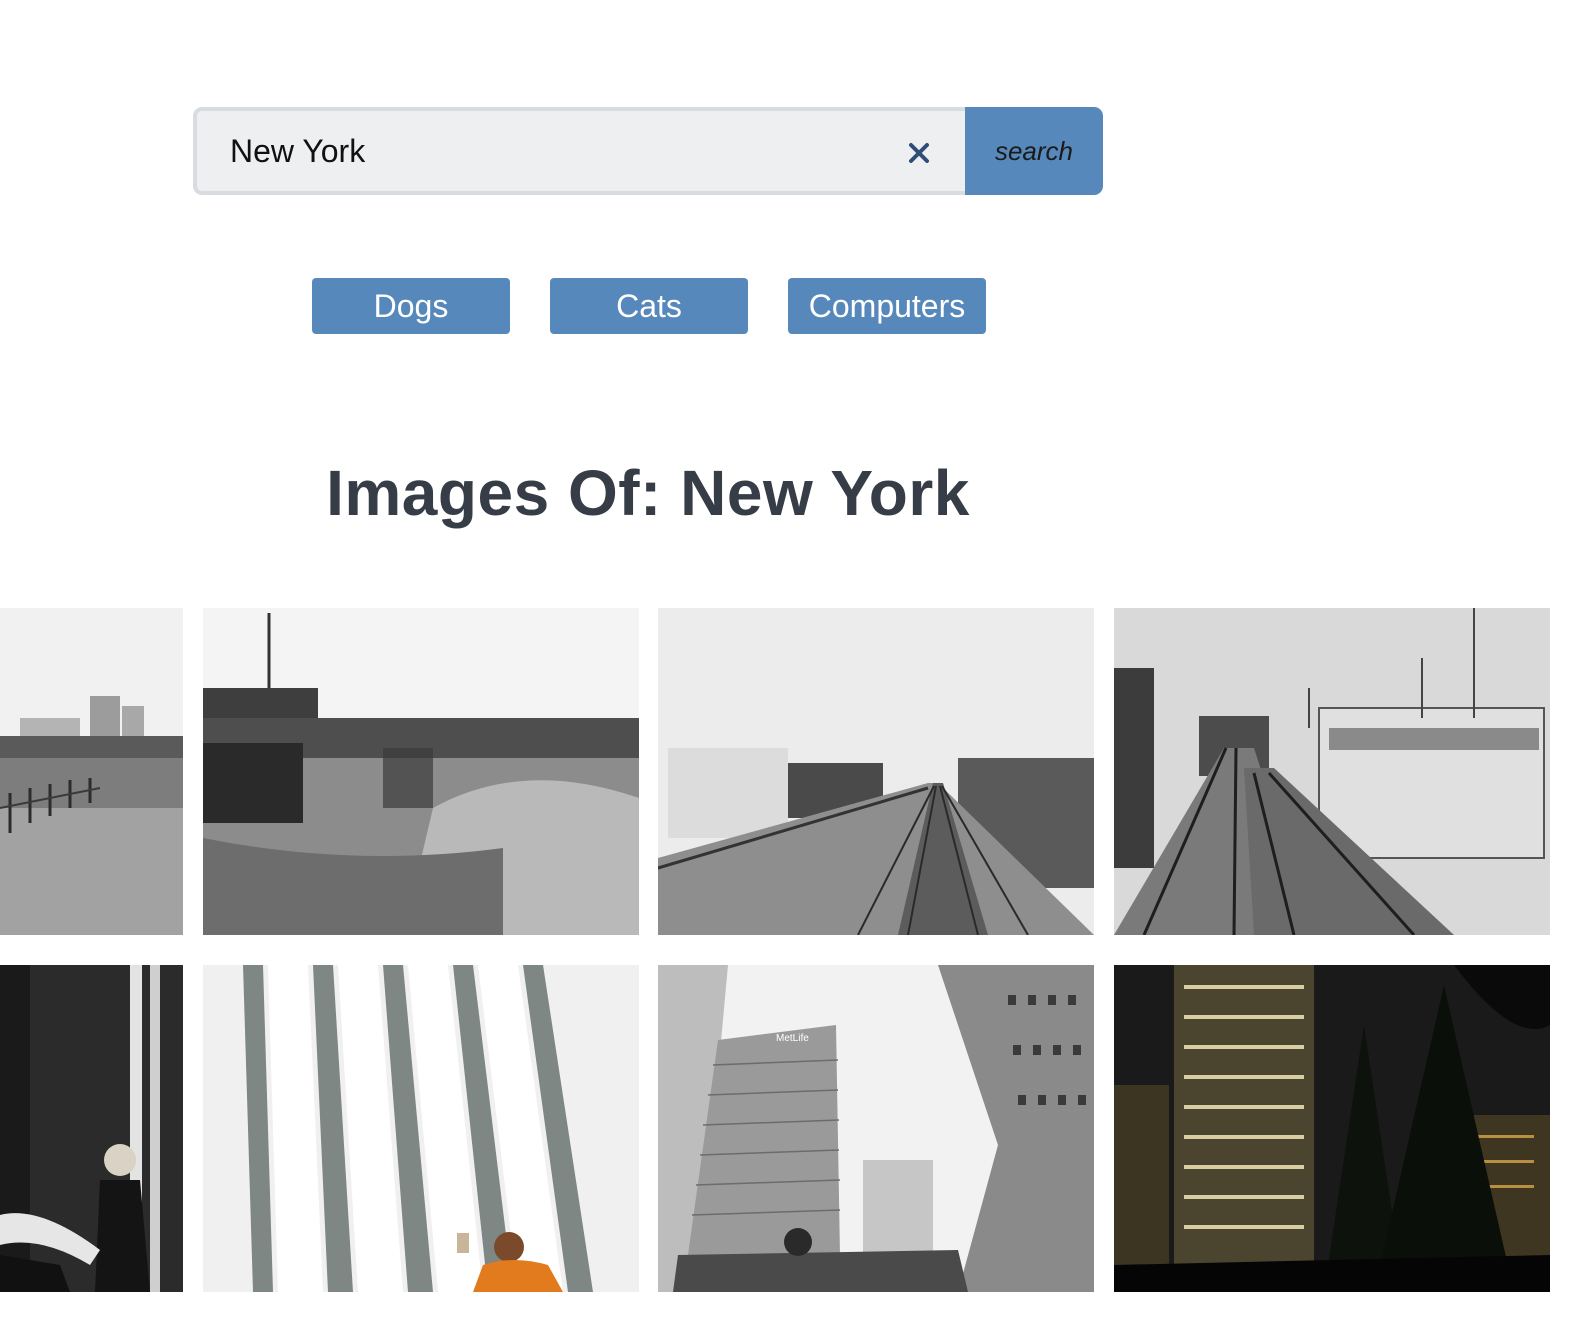  Describe the element at coordinates (876, 1128) in the screenshot. I see `image-metlife-building: MetLife` at that location.